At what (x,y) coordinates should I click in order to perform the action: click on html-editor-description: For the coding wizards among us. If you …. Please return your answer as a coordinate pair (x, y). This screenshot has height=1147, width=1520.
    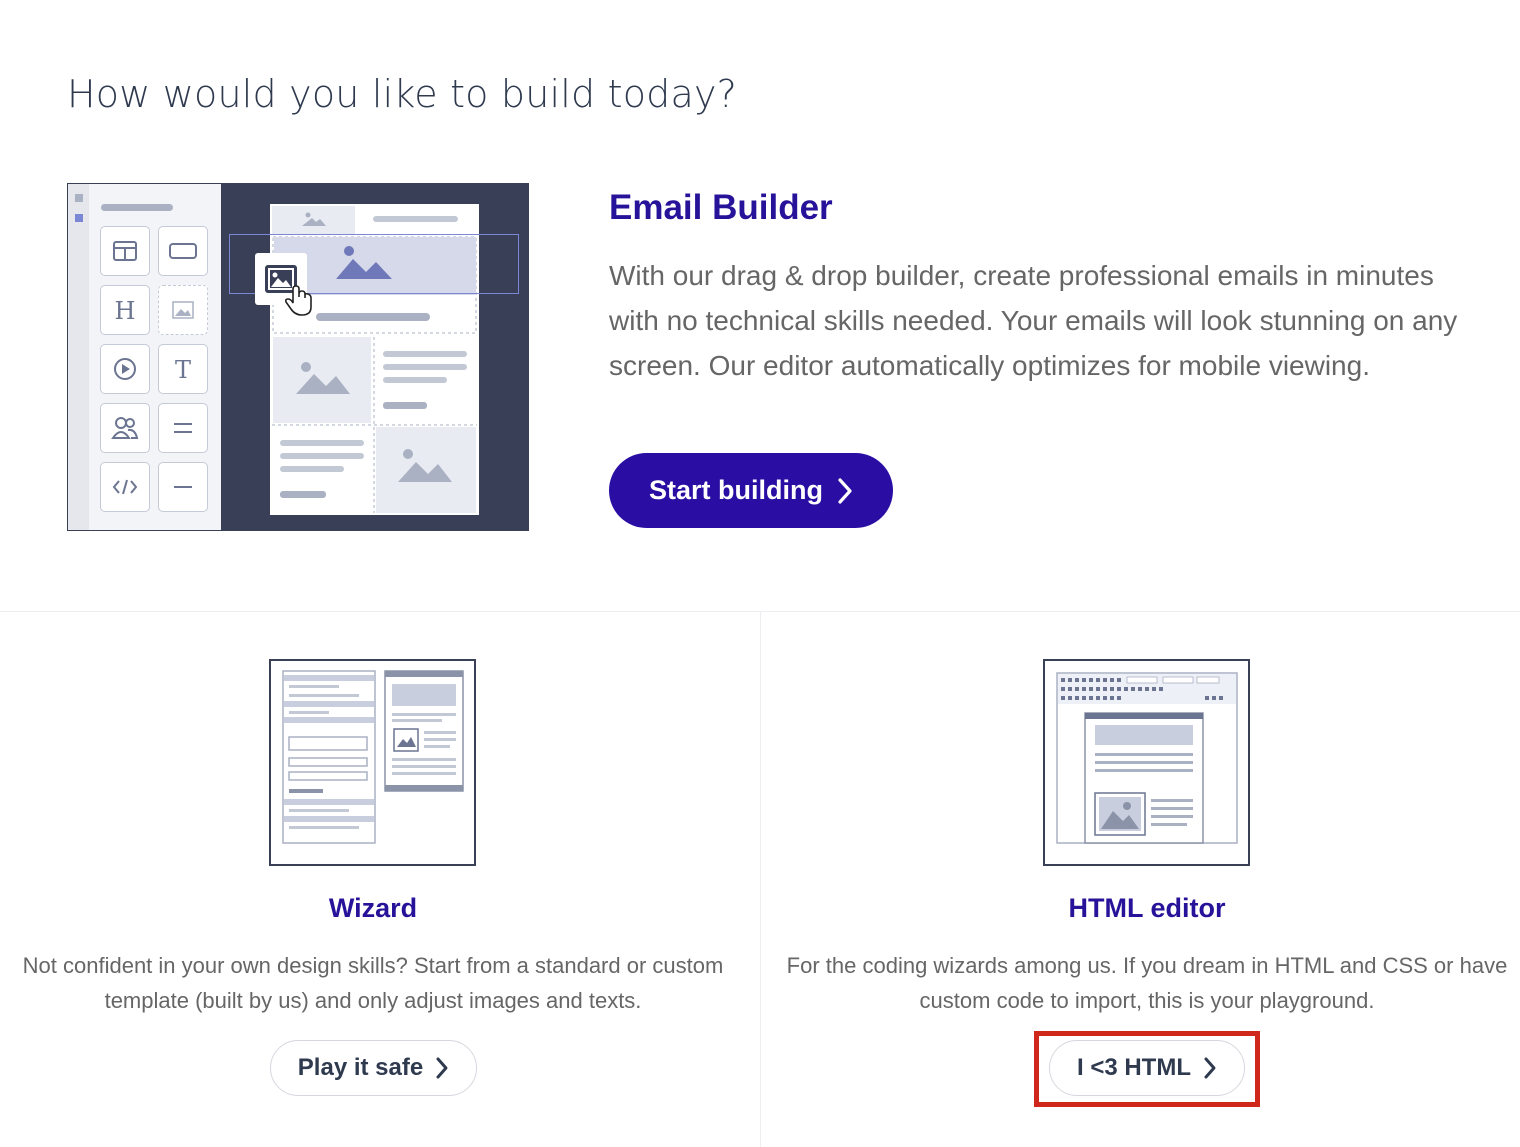
    Looking at the image, I should click on (1147, 983).